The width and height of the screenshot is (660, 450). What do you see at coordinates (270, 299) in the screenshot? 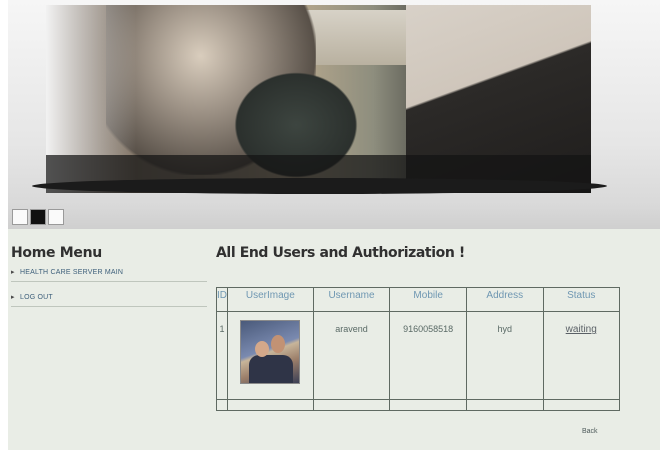
I see `column-header-userimage: UserImage` at bounding box center [270, 299].